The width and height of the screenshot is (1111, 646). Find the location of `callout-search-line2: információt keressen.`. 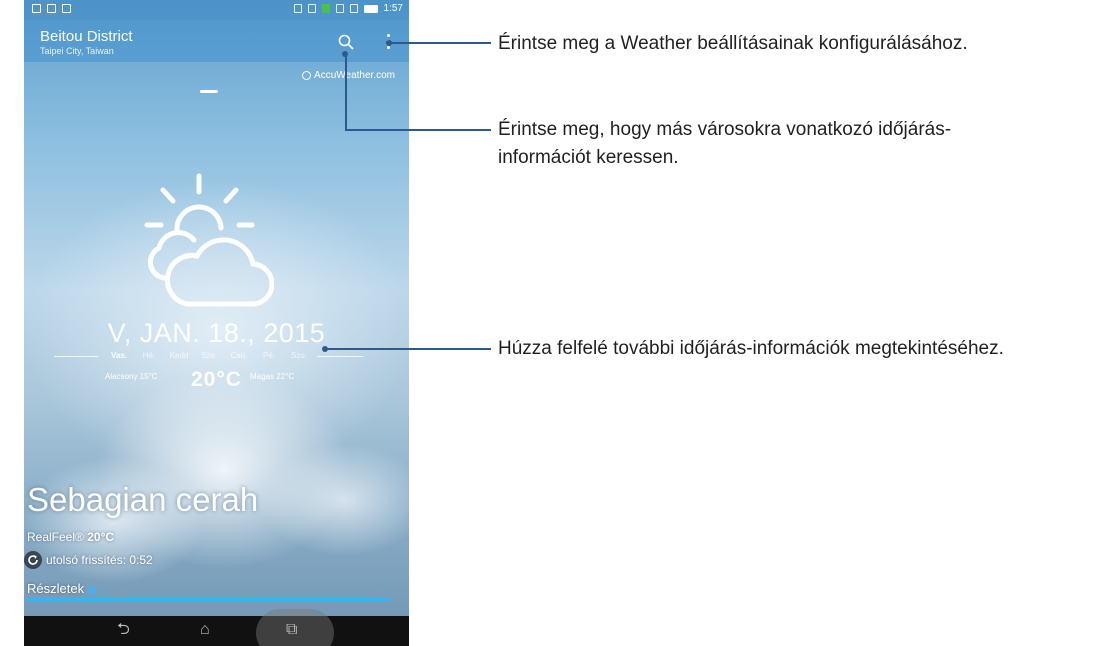

callout-search-line2: információt keressen. is located at coordinates (588, 157).